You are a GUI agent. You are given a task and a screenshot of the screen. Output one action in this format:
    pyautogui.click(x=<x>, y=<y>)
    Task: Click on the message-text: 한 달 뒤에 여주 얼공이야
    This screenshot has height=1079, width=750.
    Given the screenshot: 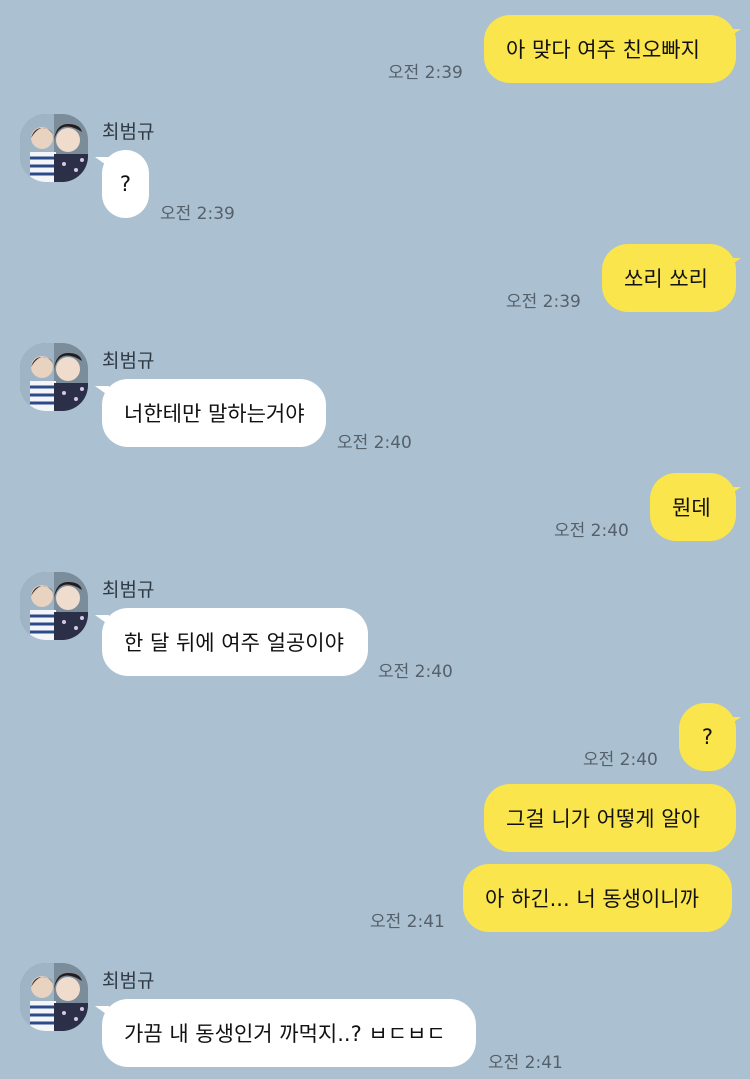 What is the action you would take?
    pyautogui.click(x=234, y=643)
    